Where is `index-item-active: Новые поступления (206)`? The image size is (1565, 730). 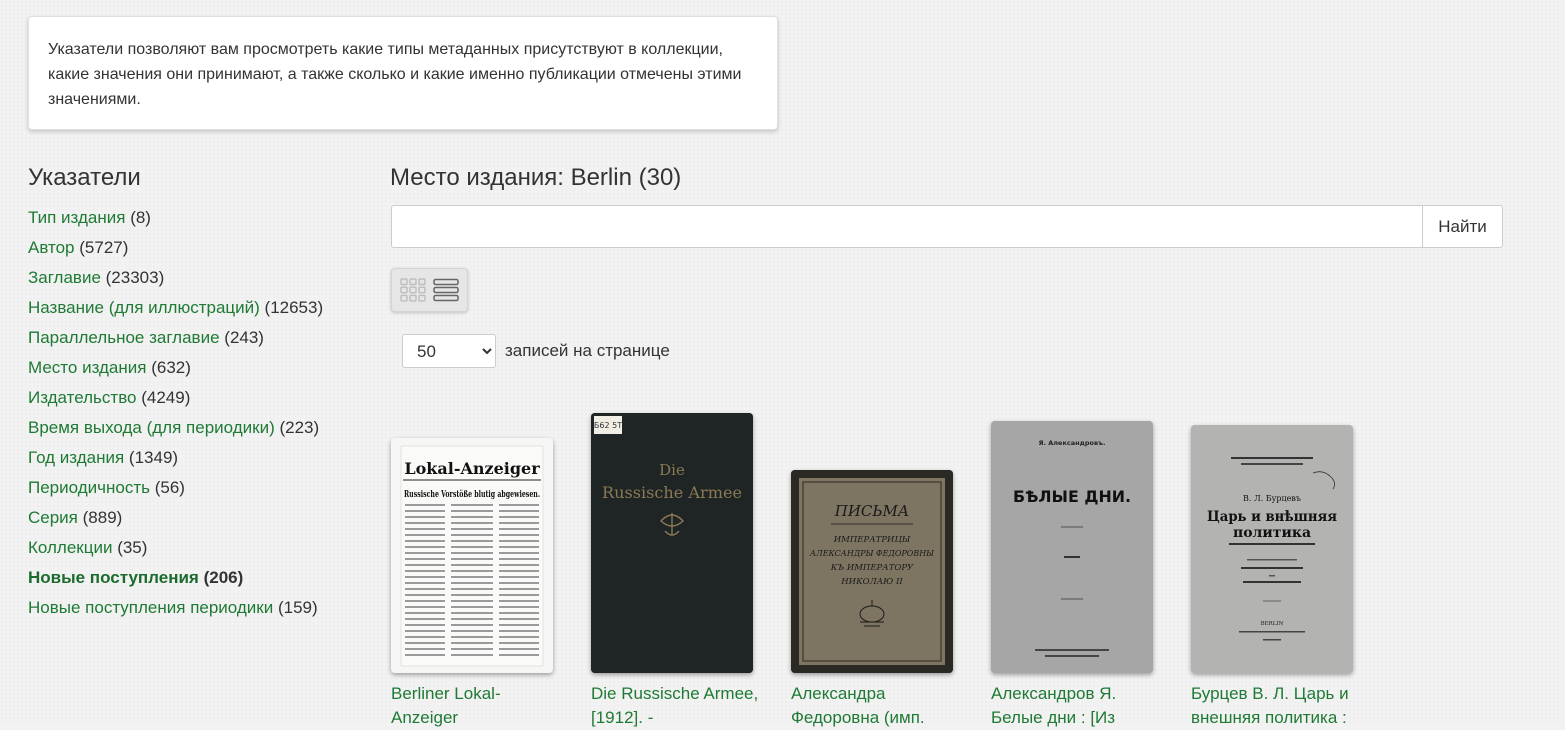
index-item-active: Новые поступления (206) is located at coordinates (198, 578).